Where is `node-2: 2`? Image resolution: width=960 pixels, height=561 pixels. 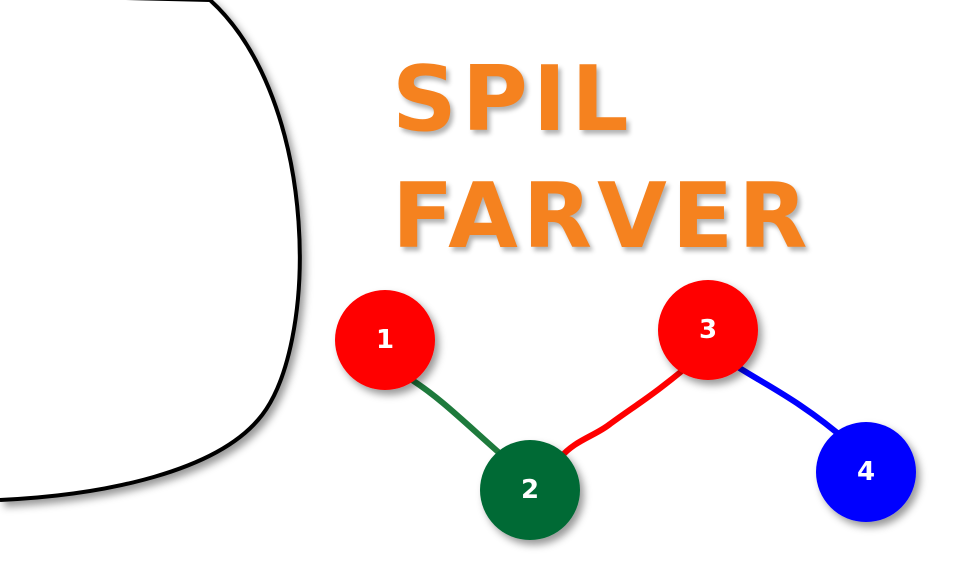 node-2: 2 is located at coordinates (530, 490).